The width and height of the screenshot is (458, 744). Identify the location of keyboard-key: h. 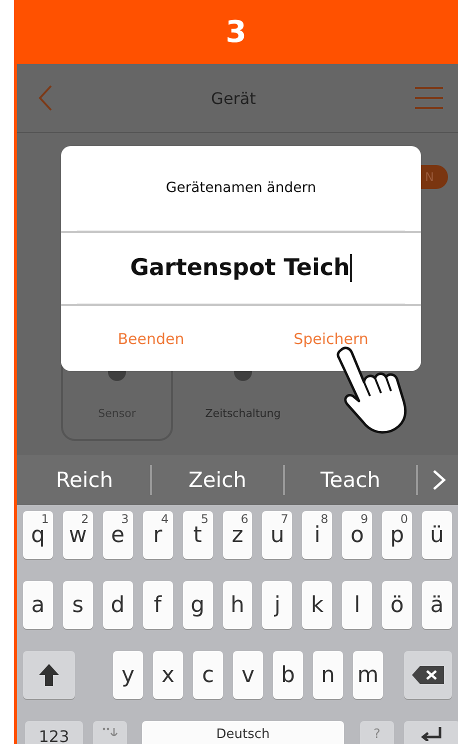
(237, 605).